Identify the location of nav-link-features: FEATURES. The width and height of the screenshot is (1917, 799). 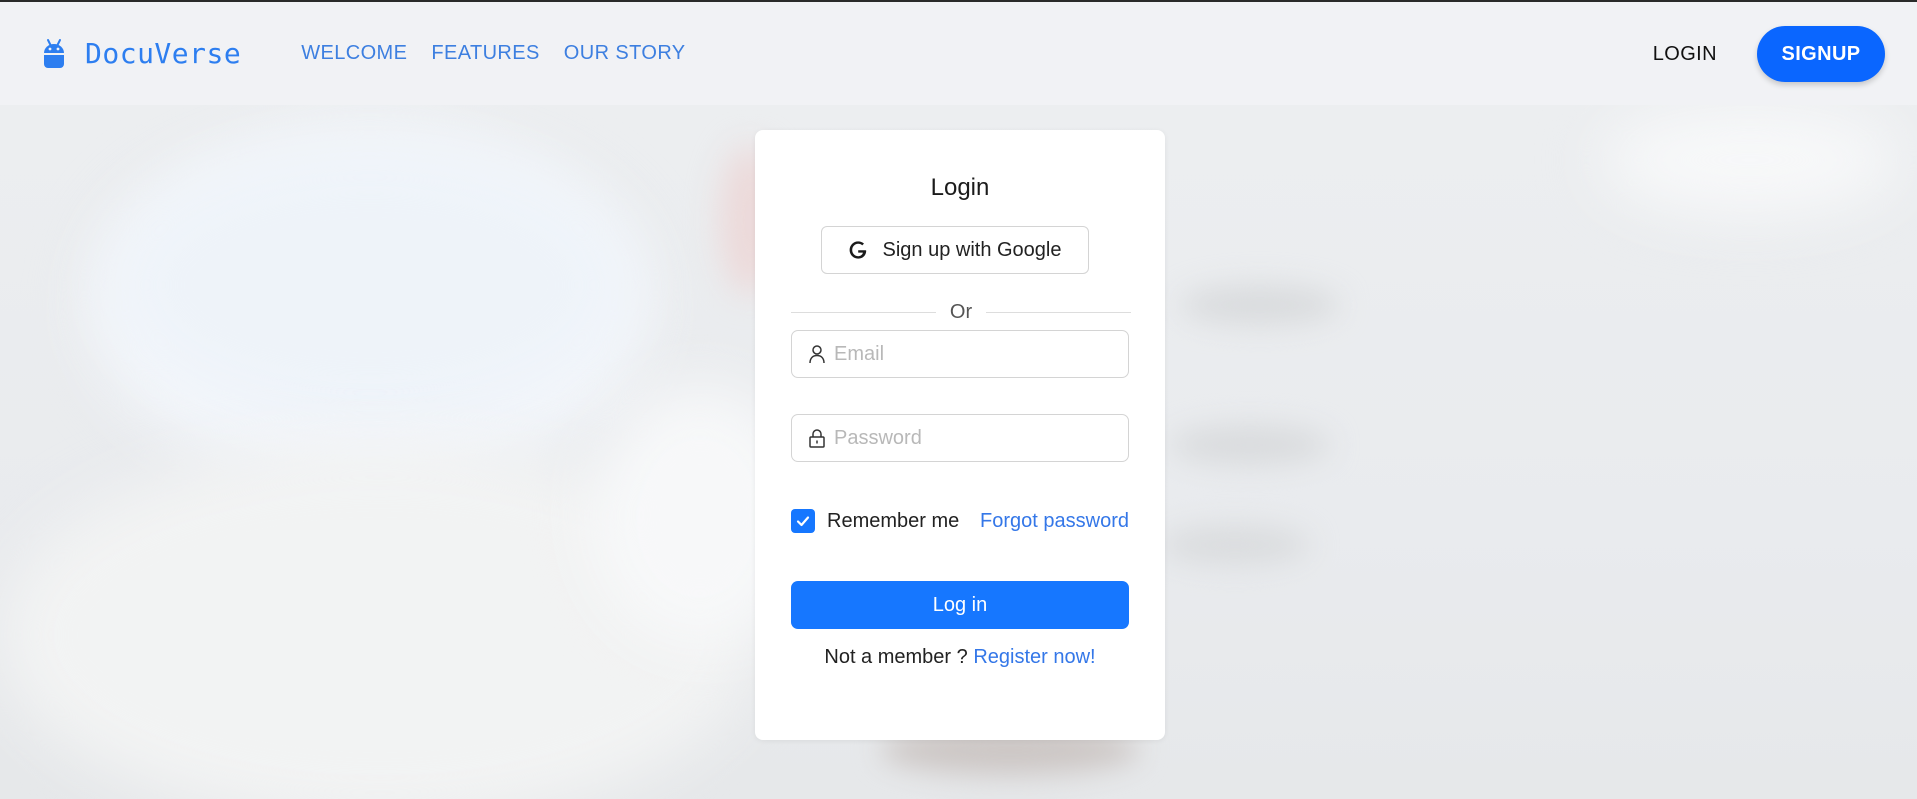
(485, 53).